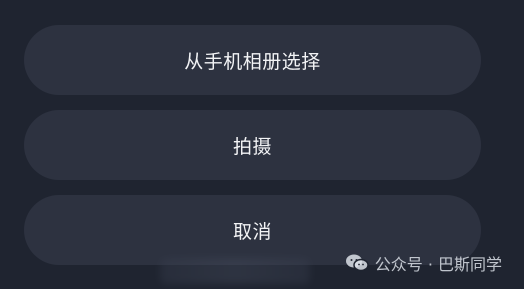 Image resolution: width=524 pixels, height=289 pixels. I want to click on wechat-icon, so click(357, 263).